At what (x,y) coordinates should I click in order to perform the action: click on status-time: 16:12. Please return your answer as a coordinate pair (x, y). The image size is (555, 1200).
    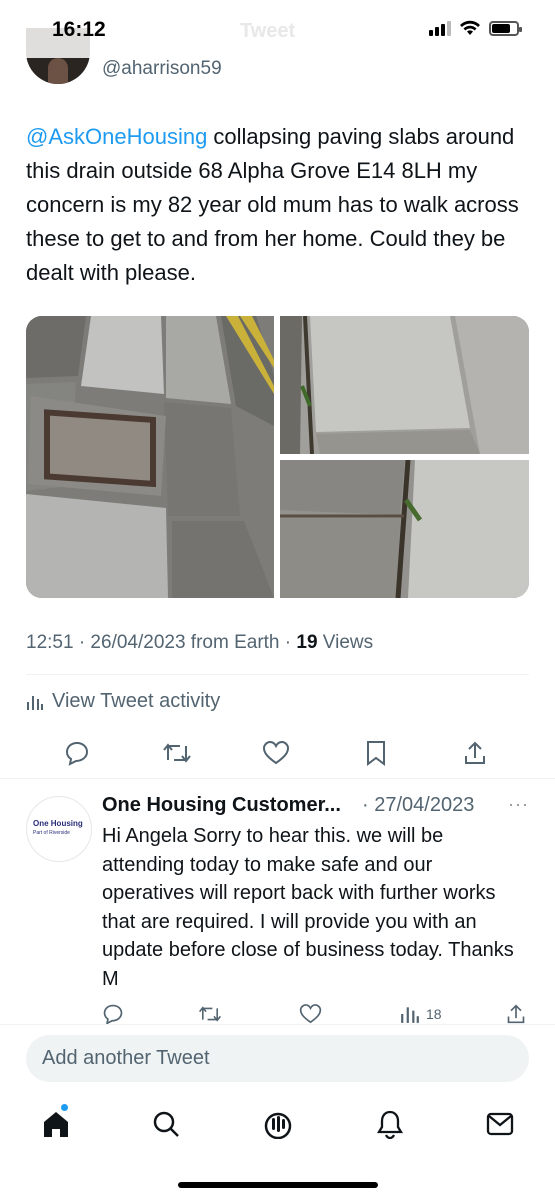
    Looking at the image, I should click on (79, 29).